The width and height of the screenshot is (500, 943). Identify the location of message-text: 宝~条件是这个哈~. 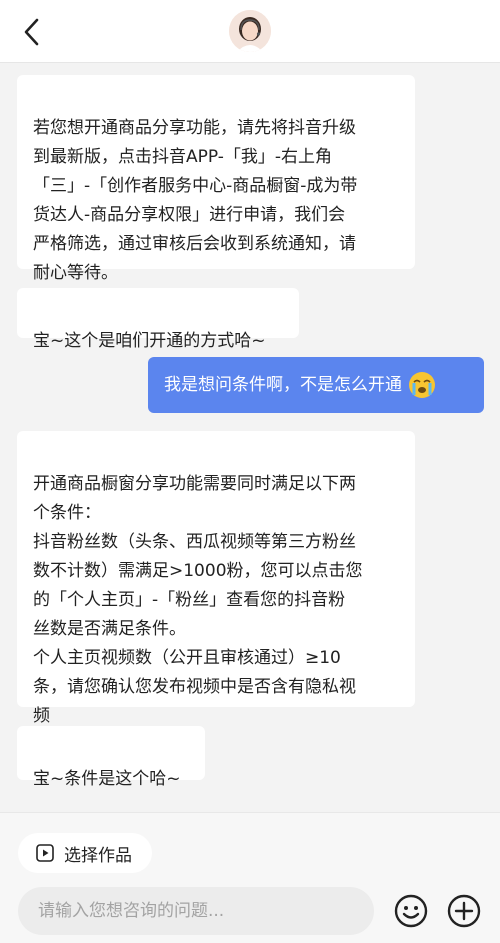
(107, 779).